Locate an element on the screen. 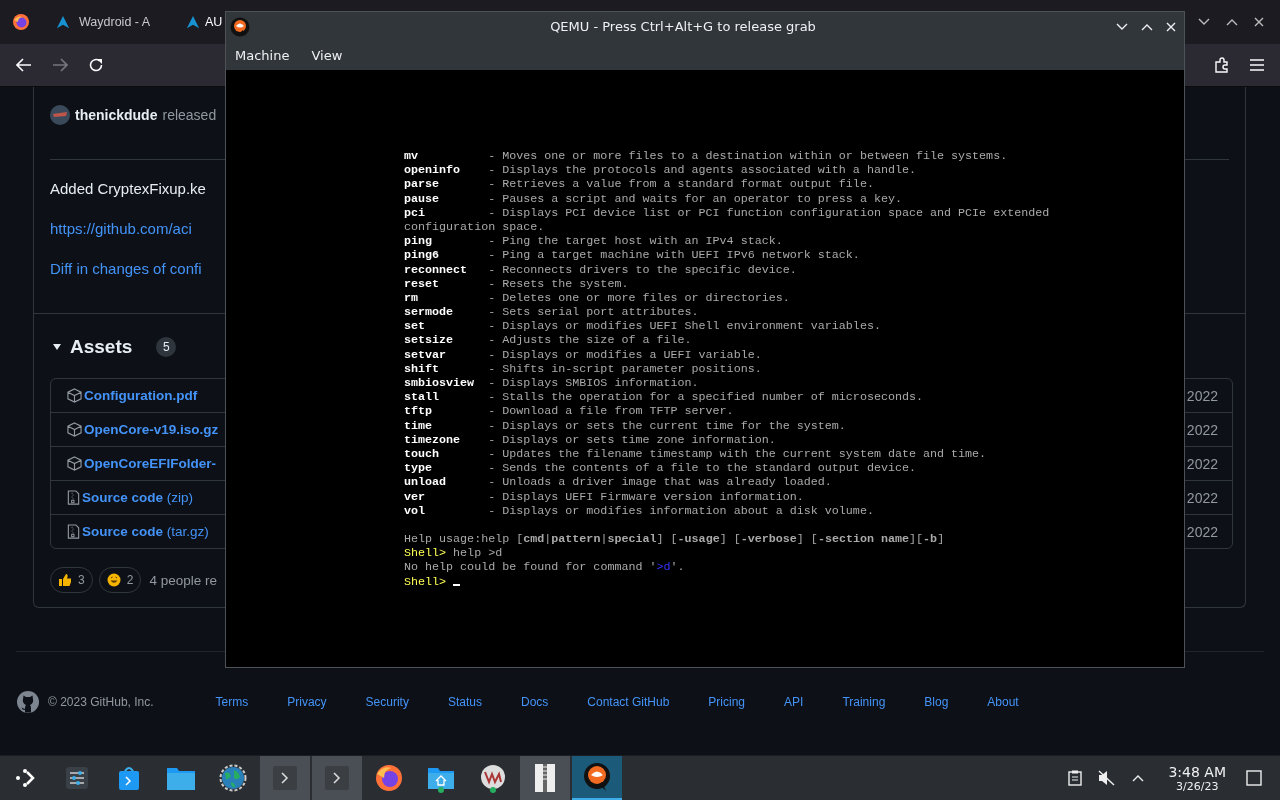  command-name: stall is located at coordinates (422, 397).